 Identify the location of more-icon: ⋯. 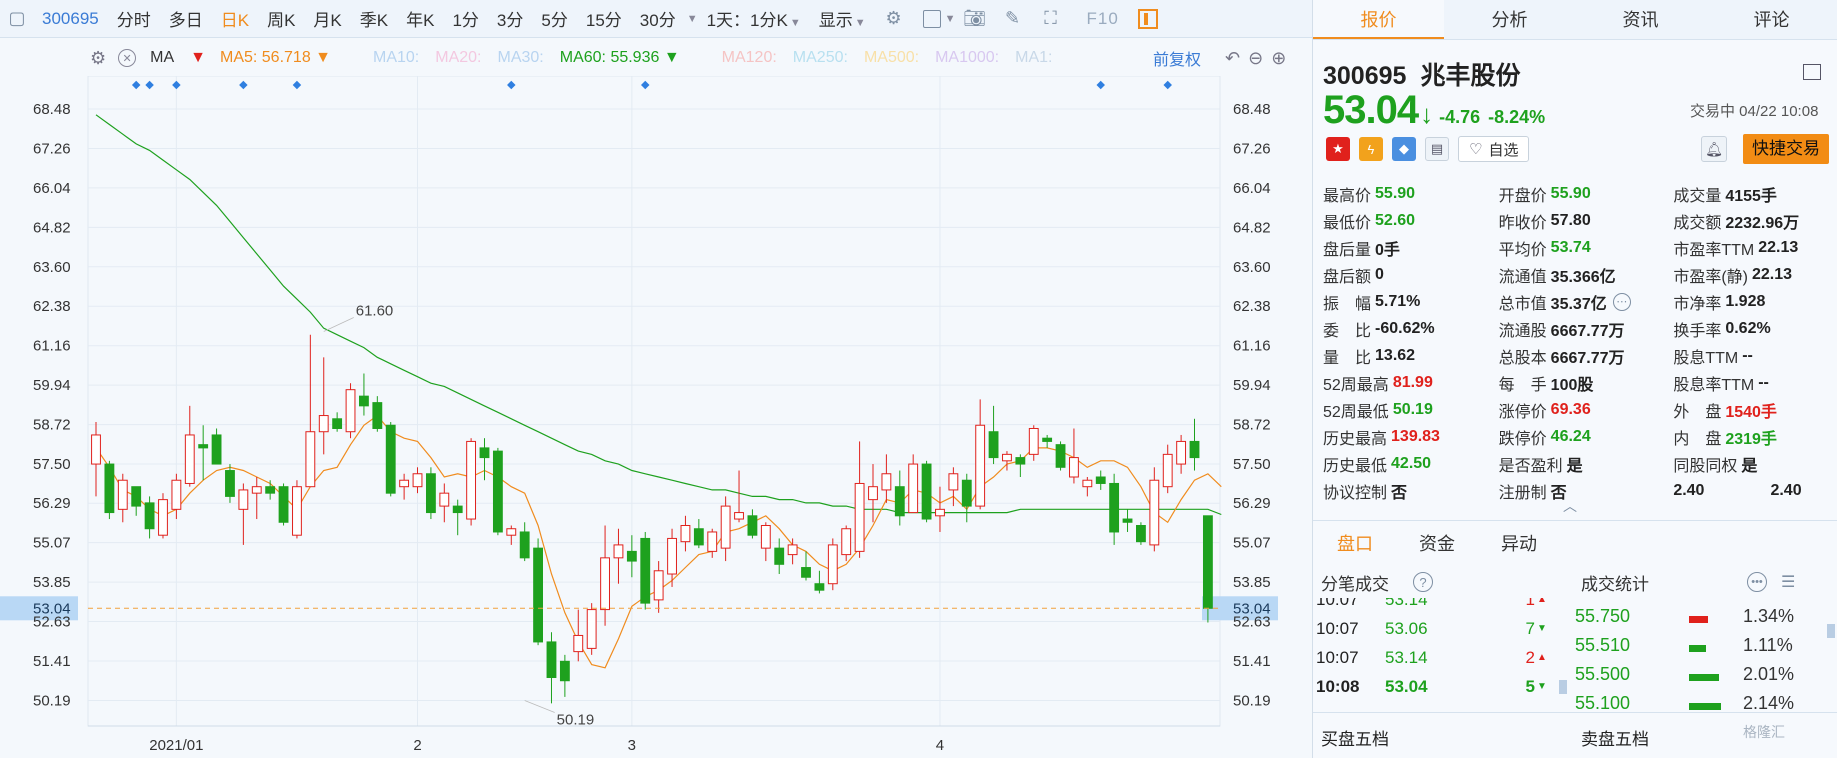
(1621, 301).